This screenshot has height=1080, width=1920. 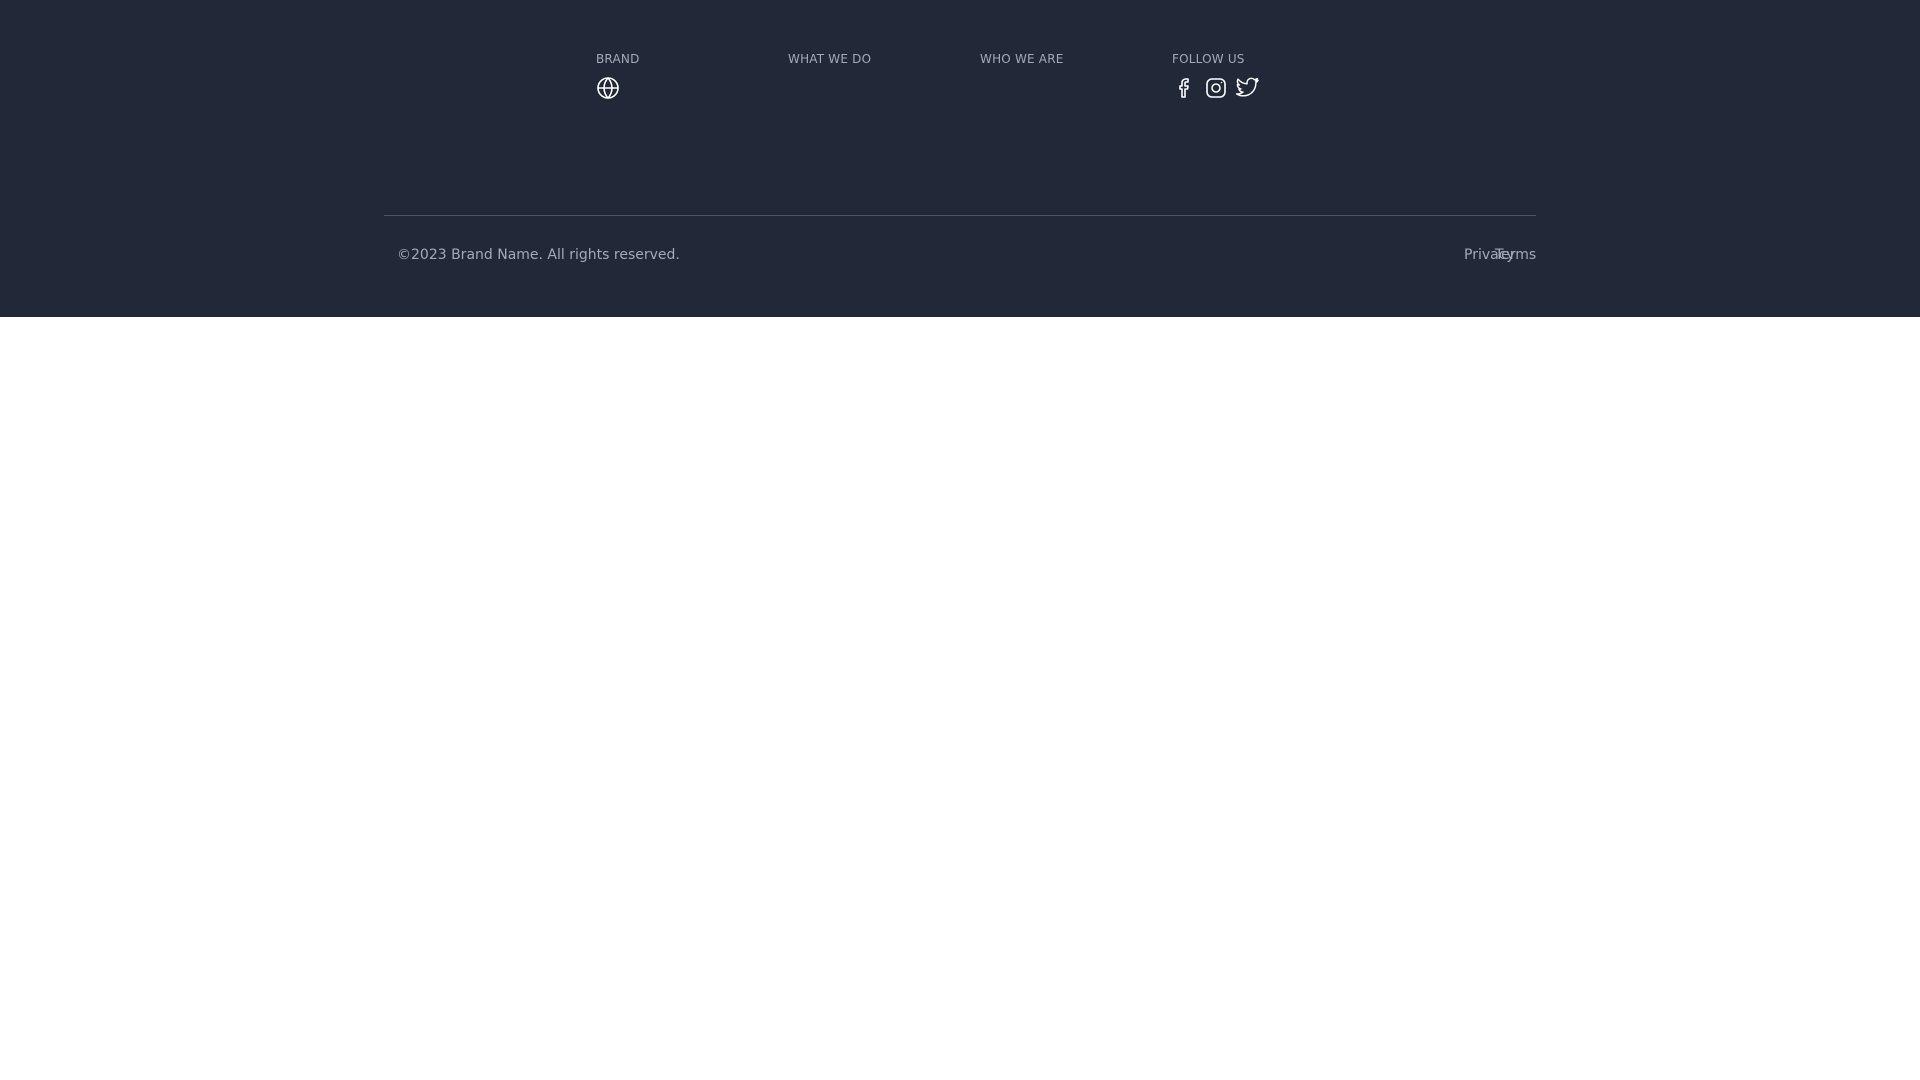 I want to click on column-heading-brand: BRAND, so click(x=618, y=59).